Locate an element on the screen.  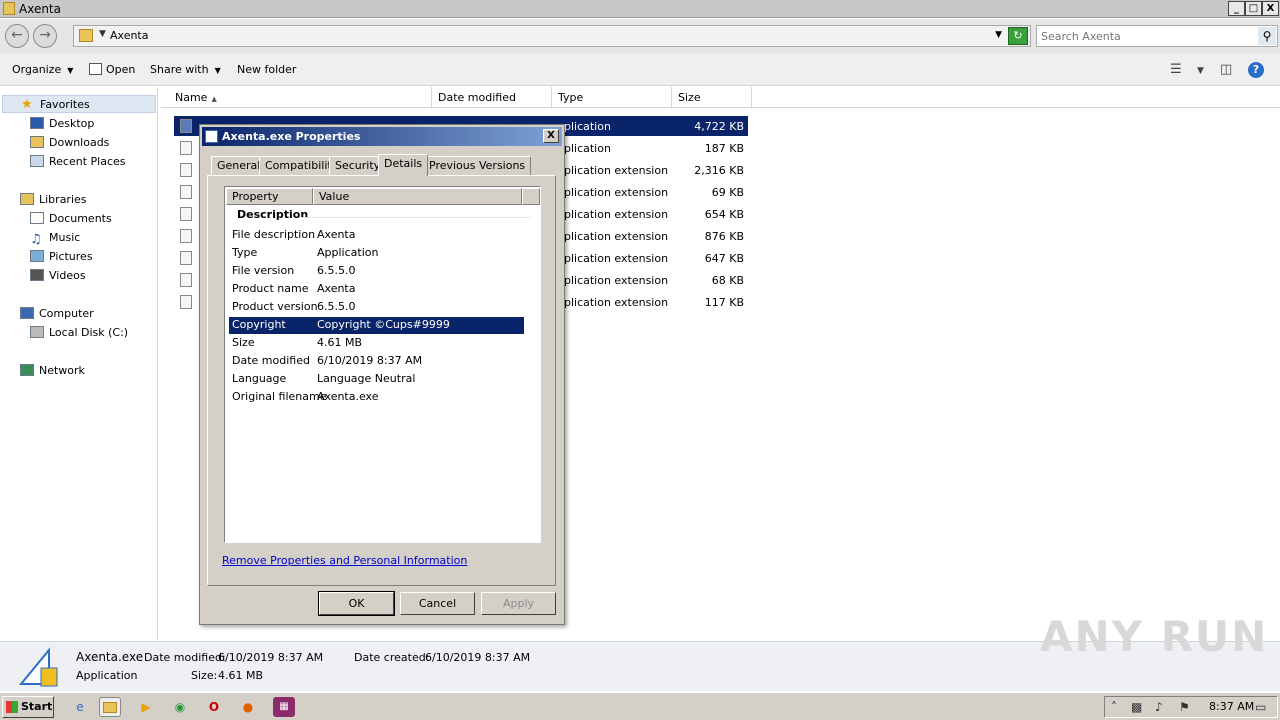
search-input is located at coordinates (1146, 36).